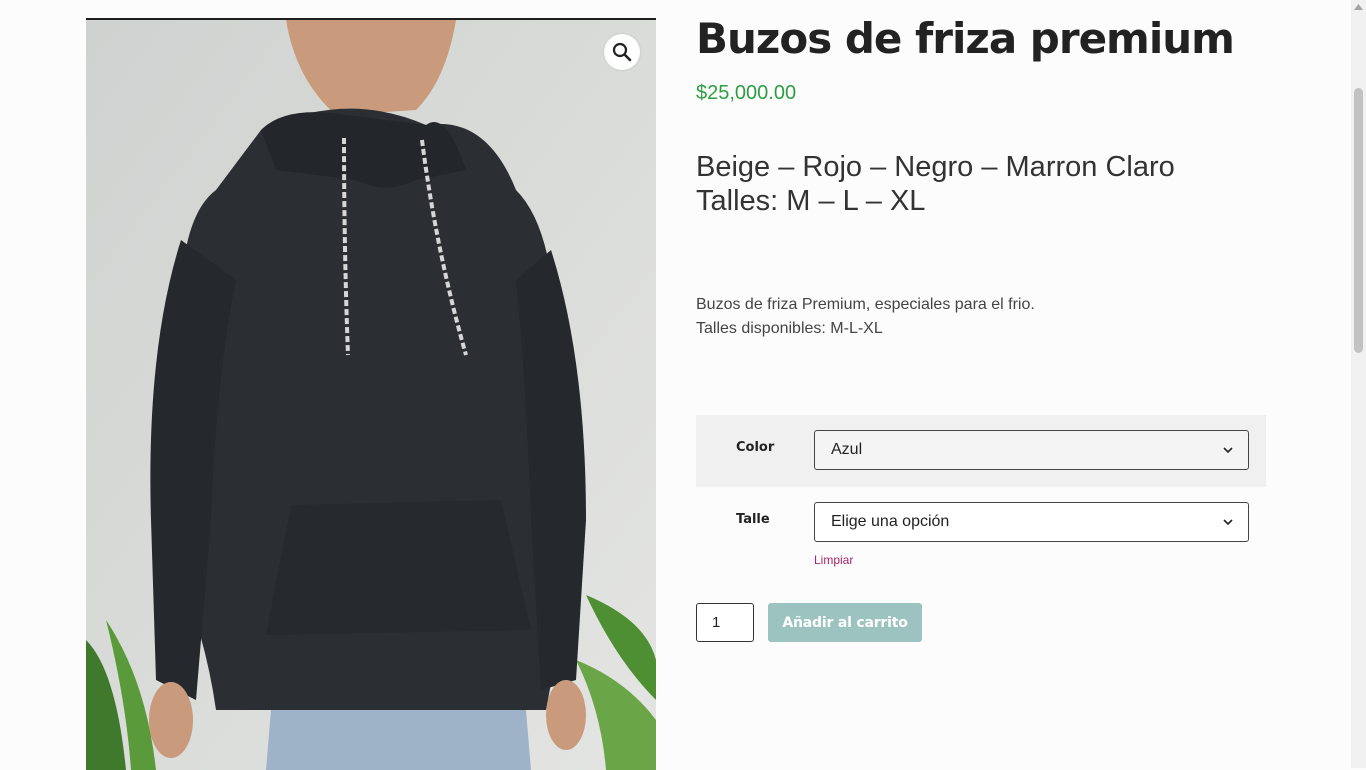 This screenshot has height=770, width=1366. What do you see at coordinates (845, 622) in the screenshot?
I see `add-to-cart-button: Añadir al carrito` at bounding box center [845, 622].